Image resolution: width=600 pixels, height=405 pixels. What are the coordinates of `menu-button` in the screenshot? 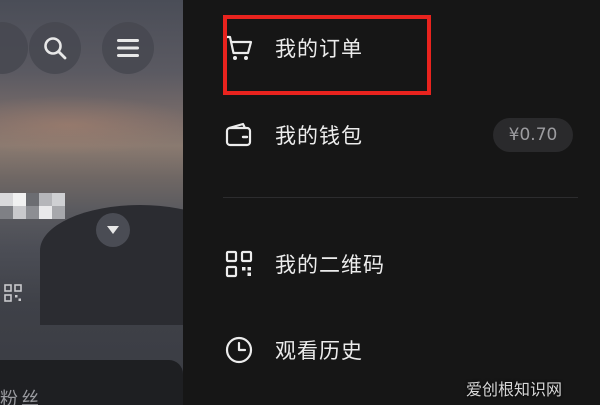 It's located at (128, 48).